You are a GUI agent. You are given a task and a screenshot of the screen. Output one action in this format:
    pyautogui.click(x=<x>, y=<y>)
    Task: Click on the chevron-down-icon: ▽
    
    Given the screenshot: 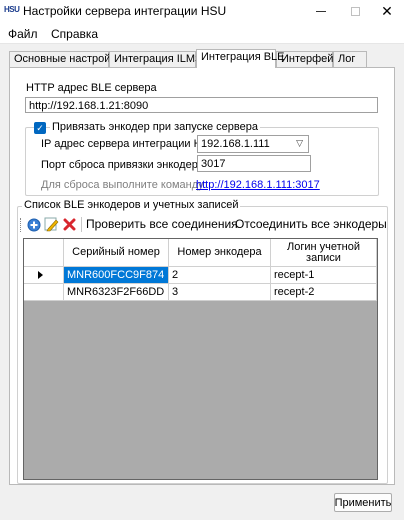 What is the action you would take?
    pyautogui.click(x=299, y=143)
    